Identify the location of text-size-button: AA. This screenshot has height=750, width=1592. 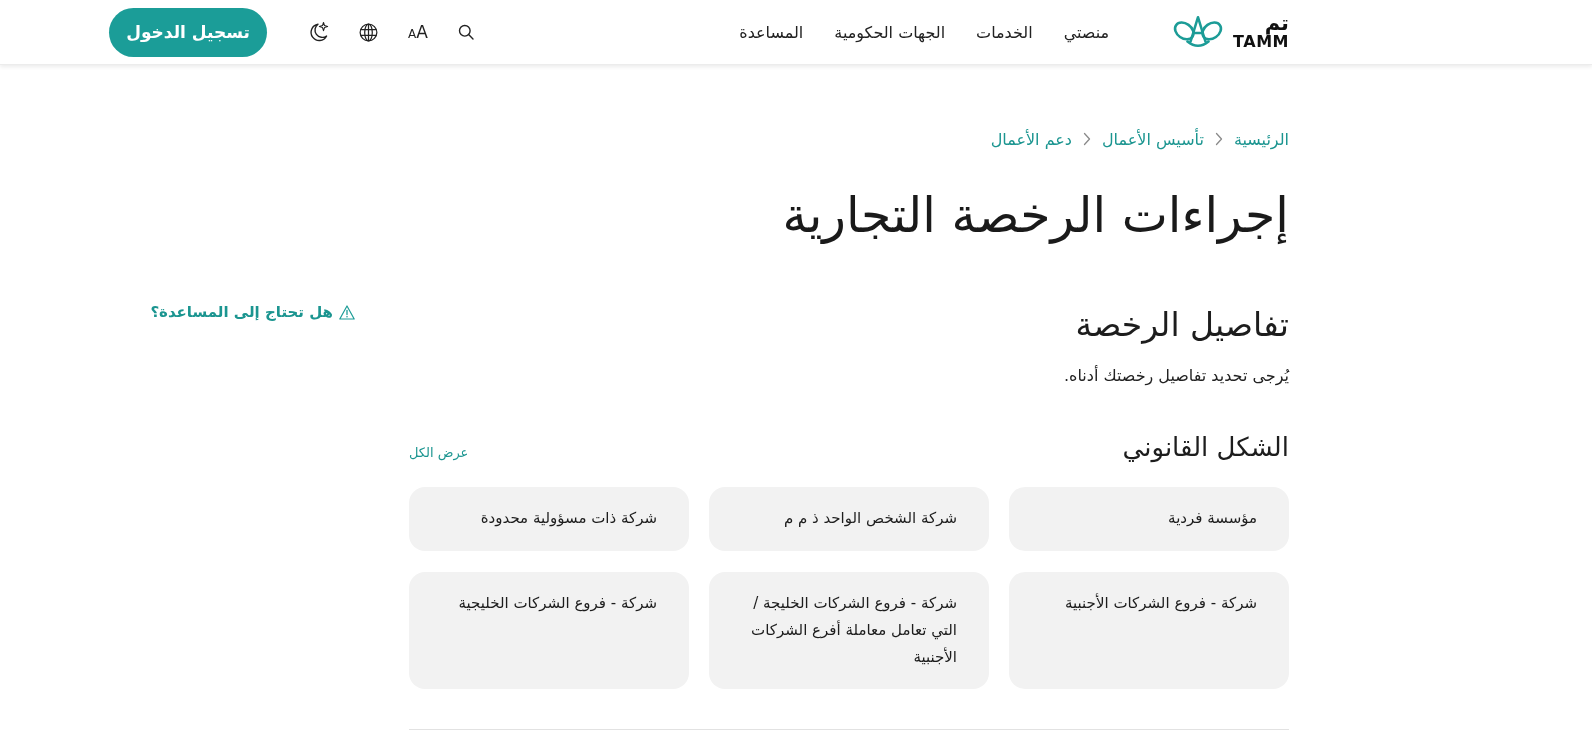
(418, 32).